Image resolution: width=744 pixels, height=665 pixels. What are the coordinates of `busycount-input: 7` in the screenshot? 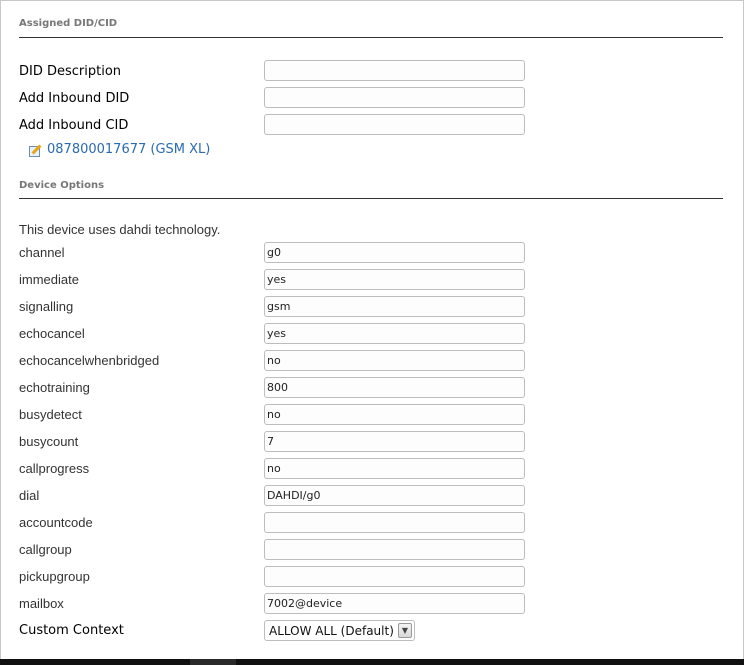 It's located at (394, 441).